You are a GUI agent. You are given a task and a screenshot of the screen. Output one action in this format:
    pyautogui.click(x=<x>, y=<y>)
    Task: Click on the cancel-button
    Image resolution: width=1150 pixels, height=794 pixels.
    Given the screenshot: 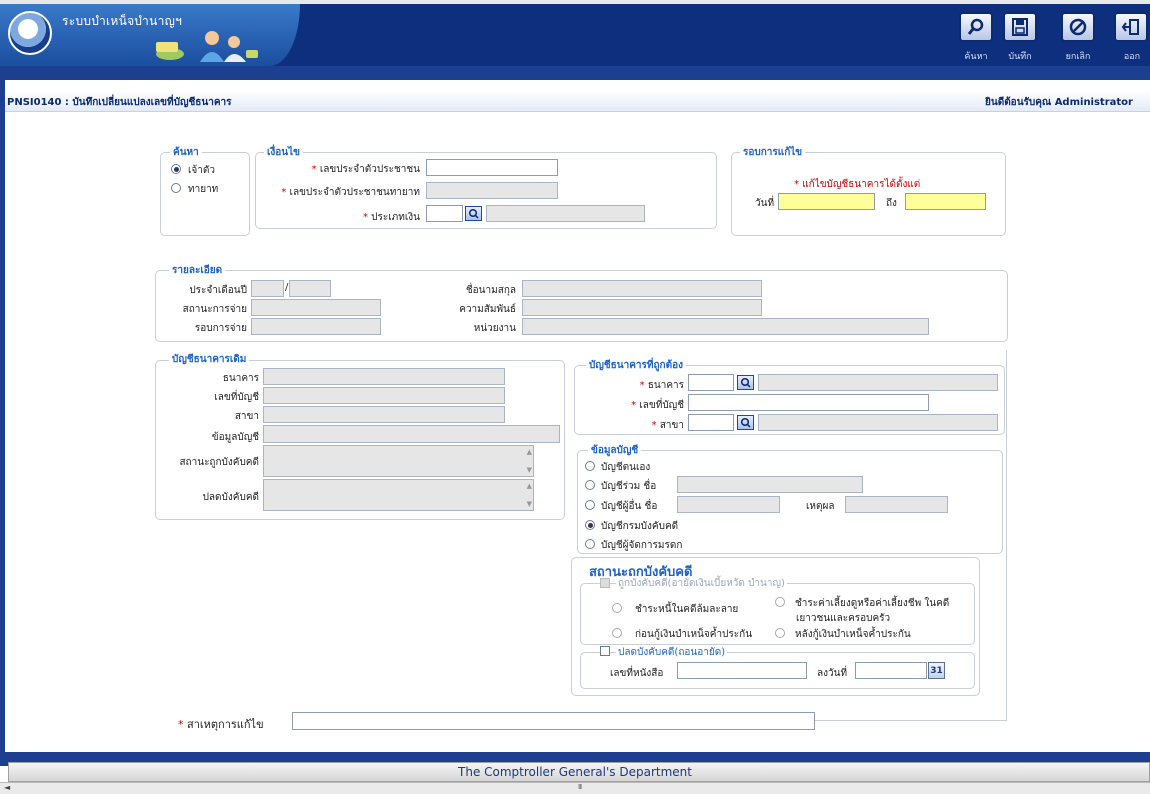 What is the action you would take?
    pyautogui.click(x=1078, y=27)
    